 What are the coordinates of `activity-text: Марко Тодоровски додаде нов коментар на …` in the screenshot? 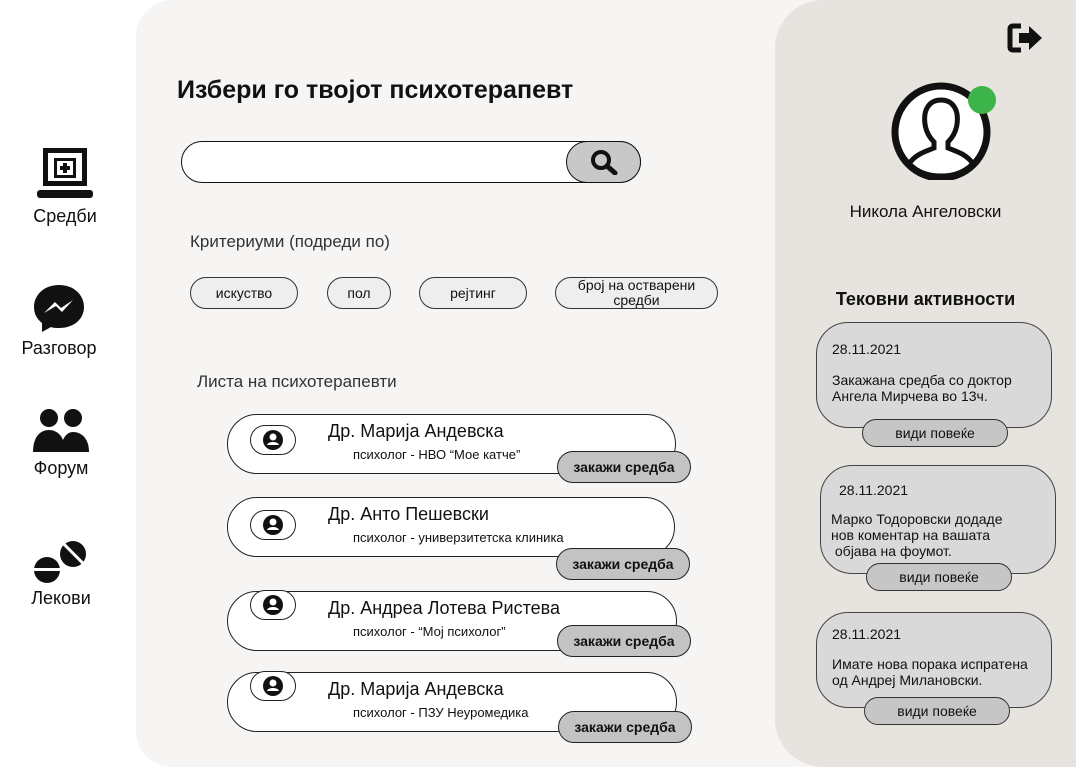 It's located at (917, 535).